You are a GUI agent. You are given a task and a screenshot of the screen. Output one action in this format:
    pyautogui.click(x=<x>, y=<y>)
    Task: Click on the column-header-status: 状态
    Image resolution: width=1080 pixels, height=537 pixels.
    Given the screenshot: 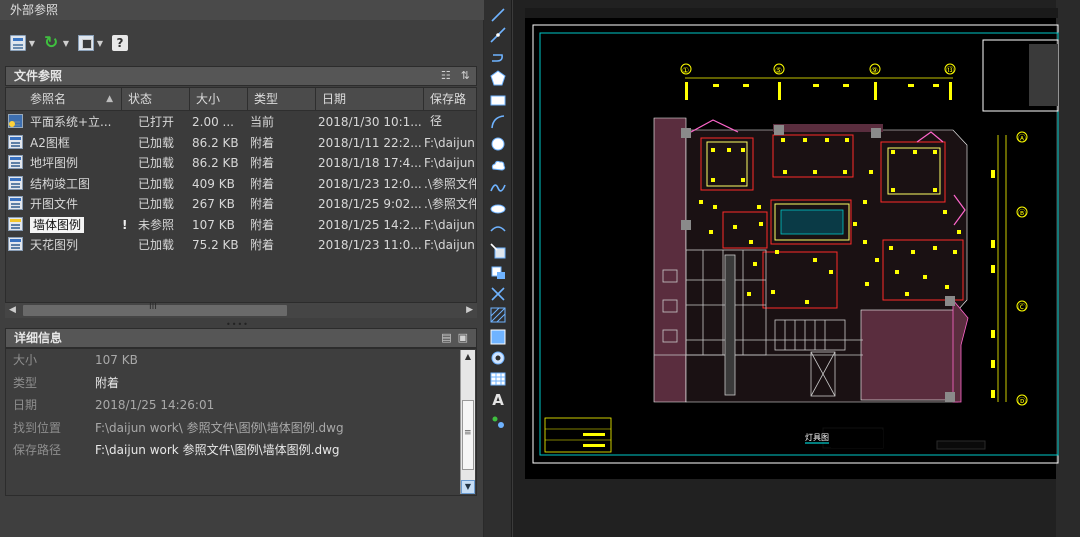 What is the action you would take?
    pyautogui.click(x=156, y=99)
    